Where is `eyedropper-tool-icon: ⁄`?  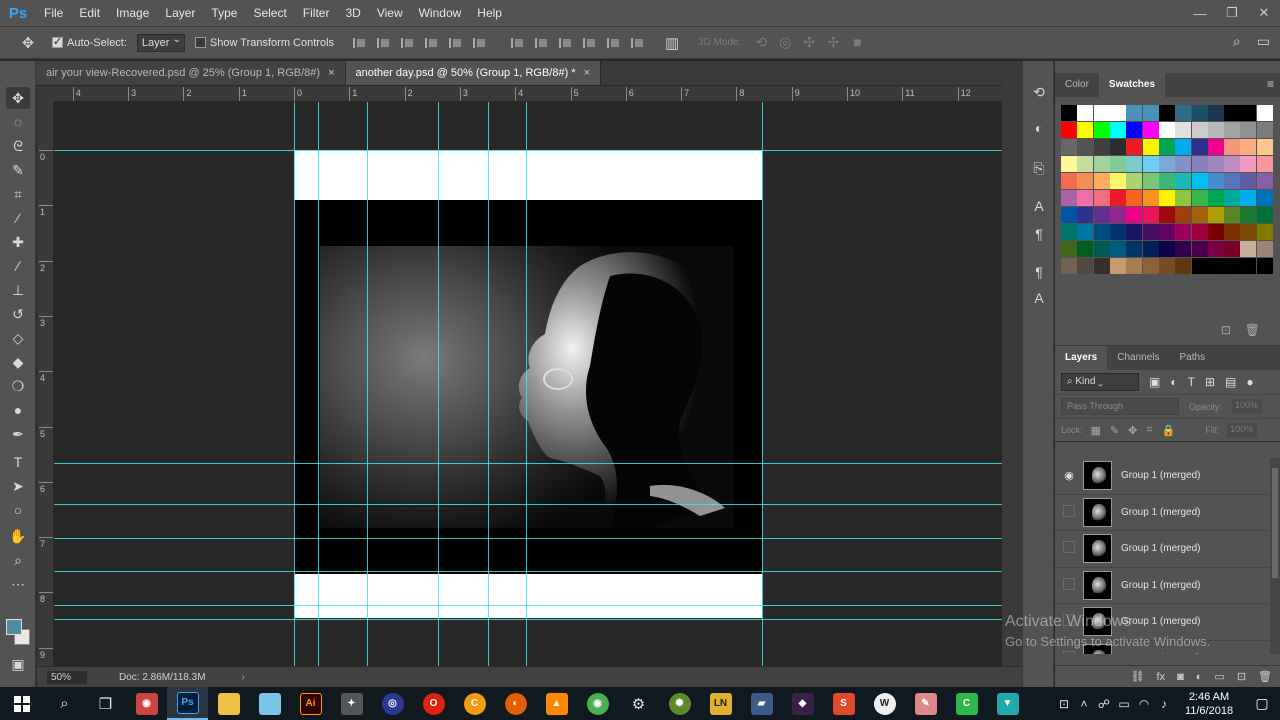
eyedropper-tool-icon: ⁄ is located at coordinates (18, 218).